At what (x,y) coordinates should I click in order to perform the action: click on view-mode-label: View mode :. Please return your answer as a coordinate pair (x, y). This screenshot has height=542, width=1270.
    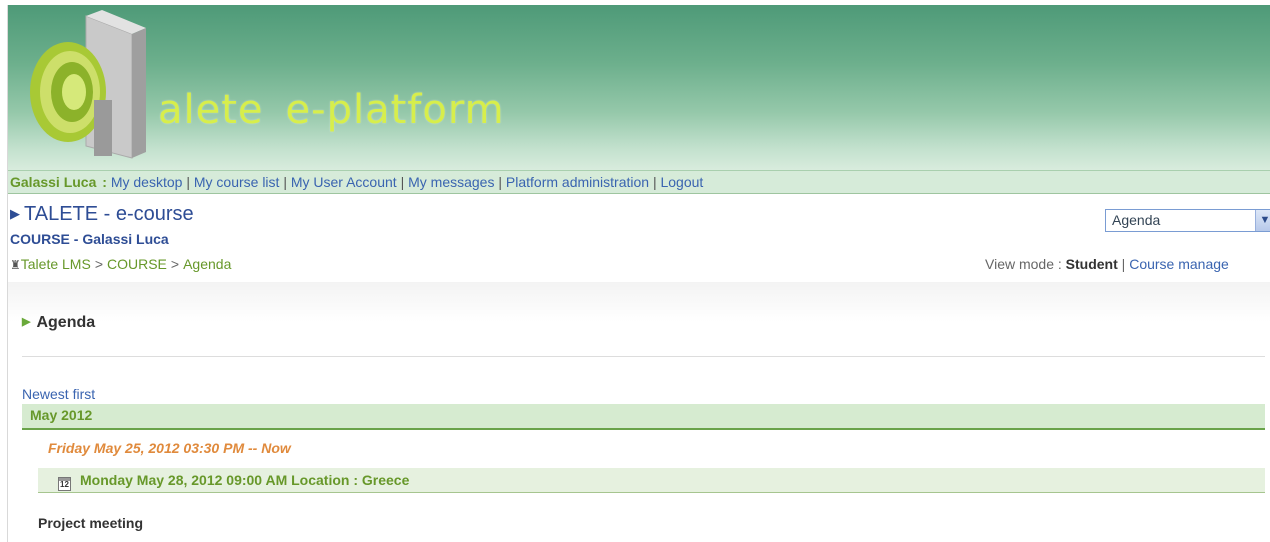
    Looking at the image, I should click on (1025, 264).